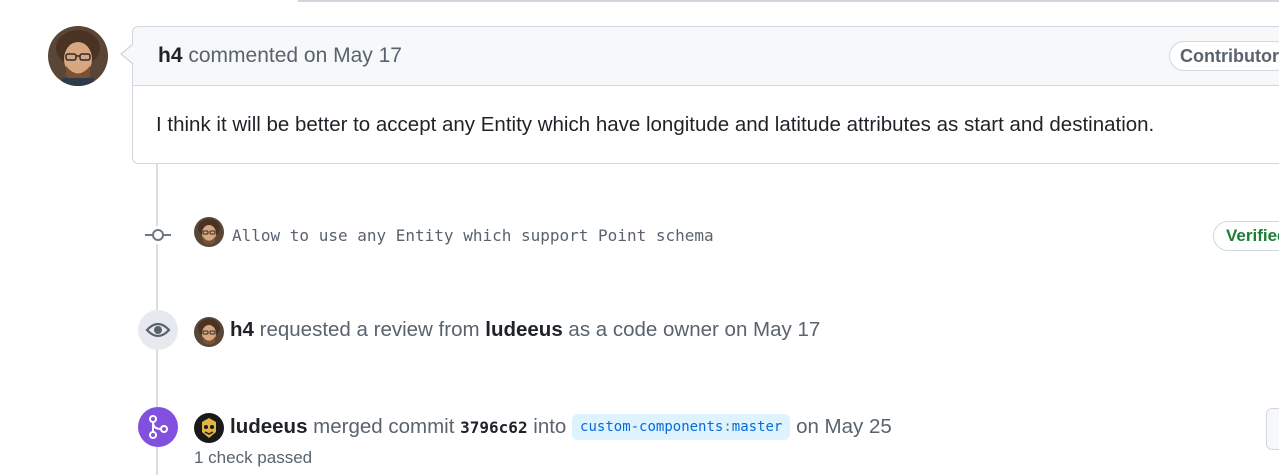 The image size is (1279, 475). Describe the element at coordinates (268, 426) in the screenshot. I see `merger-link: ludeeus` at that location.